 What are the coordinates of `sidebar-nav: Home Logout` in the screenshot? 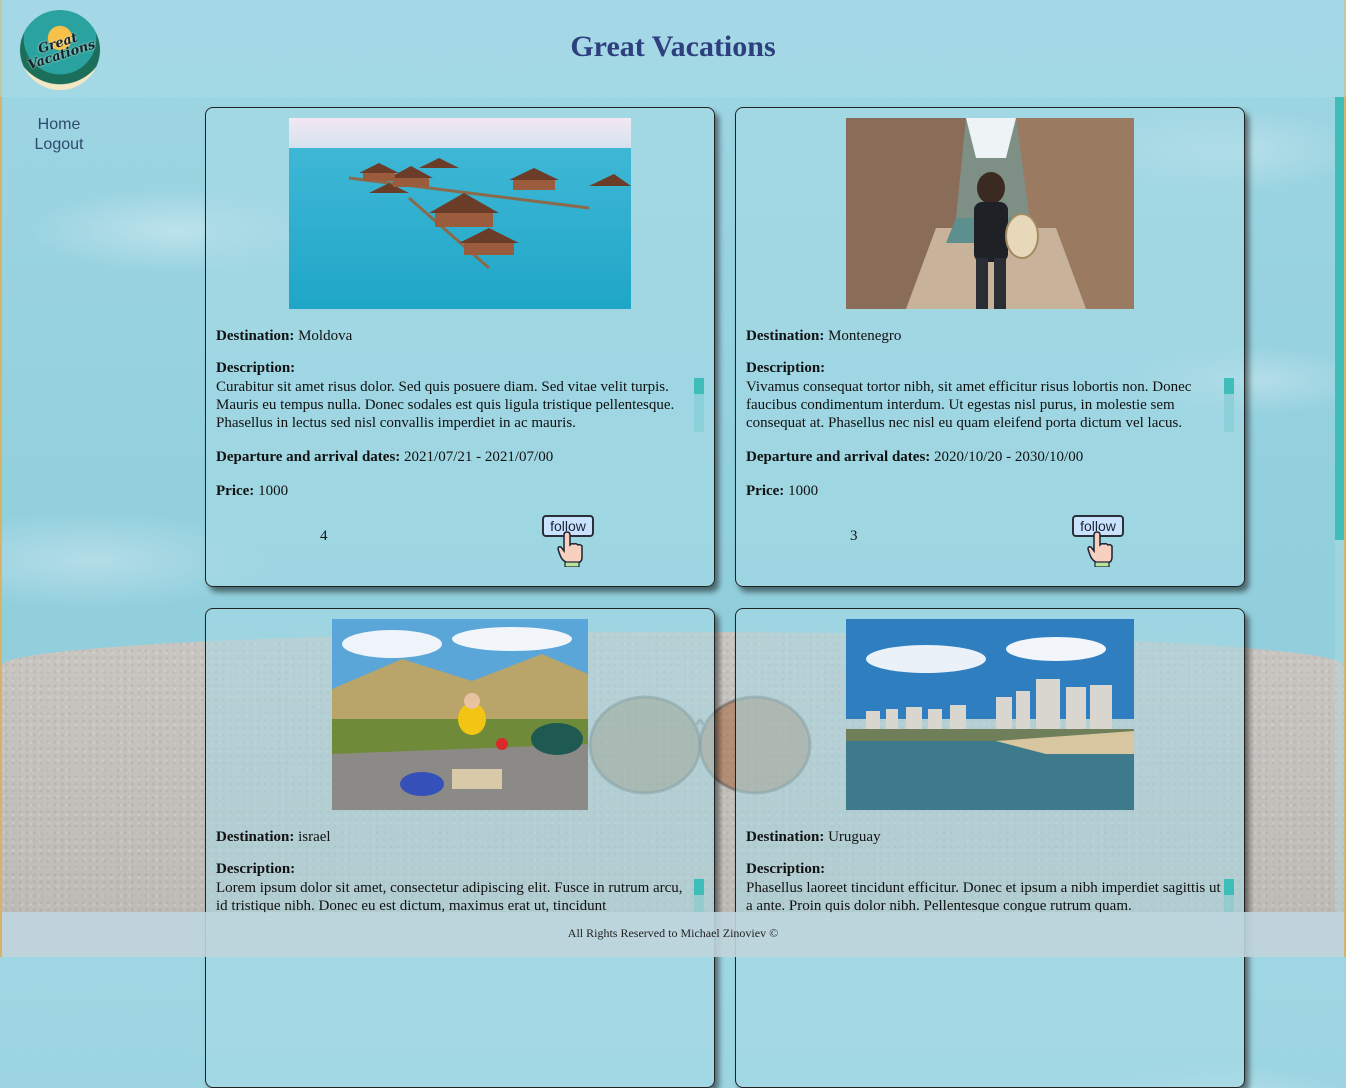 It's located at (59, 135).